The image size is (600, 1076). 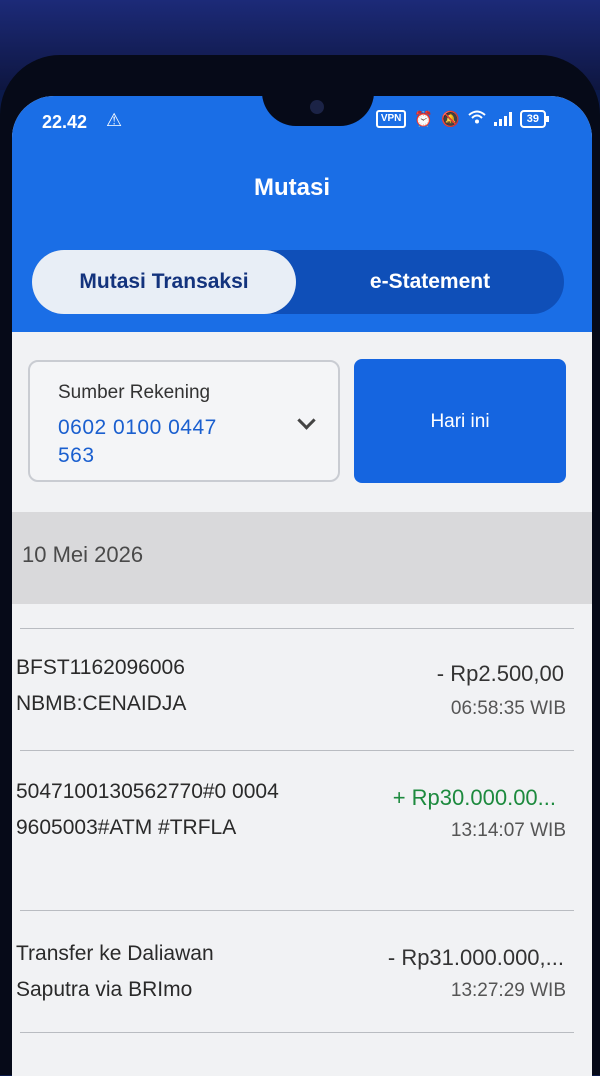 I want to click on tab-e-statement: e-Statement, so click(x=430, y=282).